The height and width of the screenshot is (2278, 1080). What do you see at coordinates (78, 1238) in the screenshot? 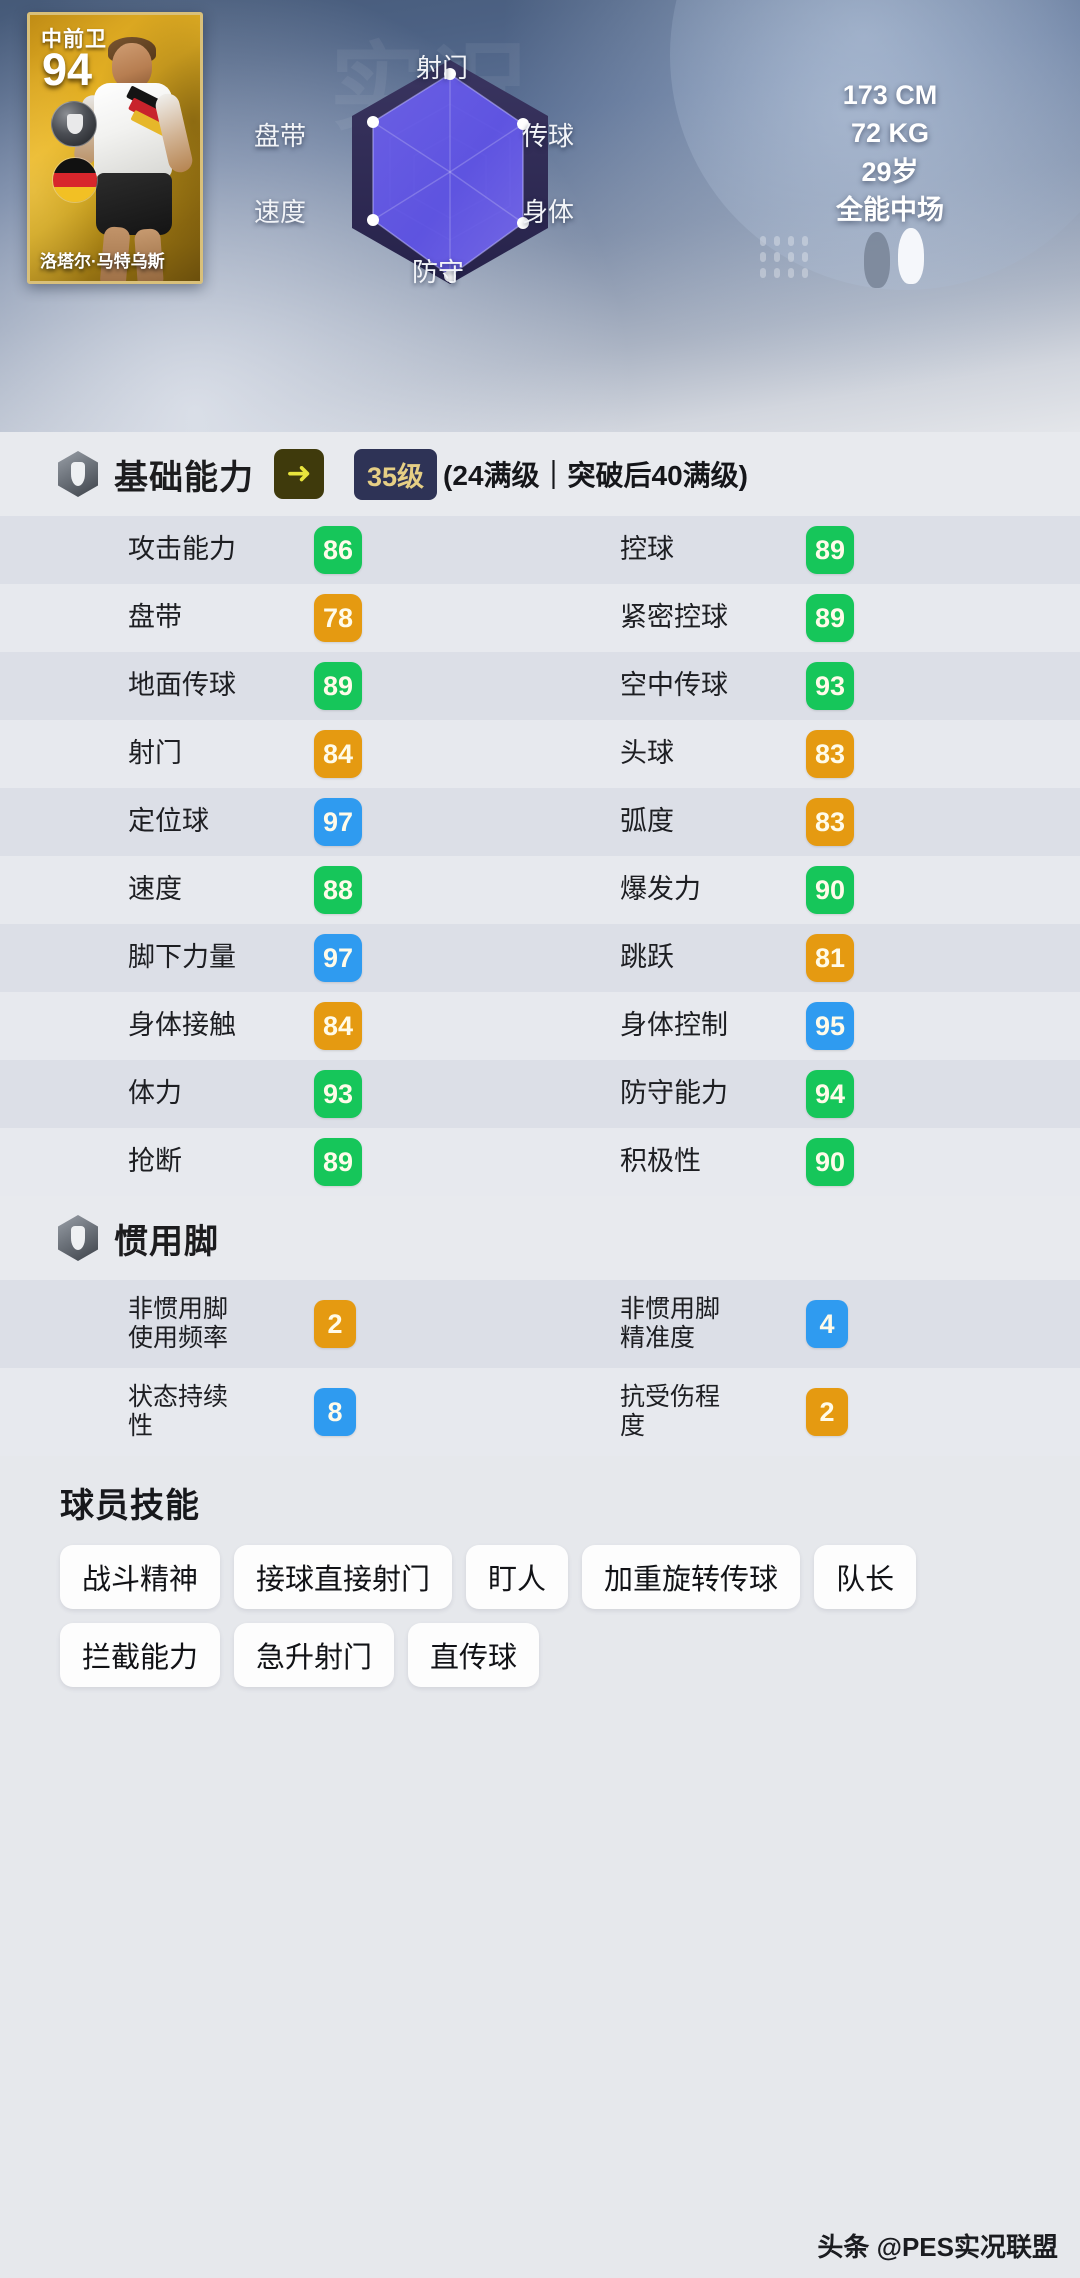
I see `hexagon-foot-icon` at bounding box center [78, 1238].